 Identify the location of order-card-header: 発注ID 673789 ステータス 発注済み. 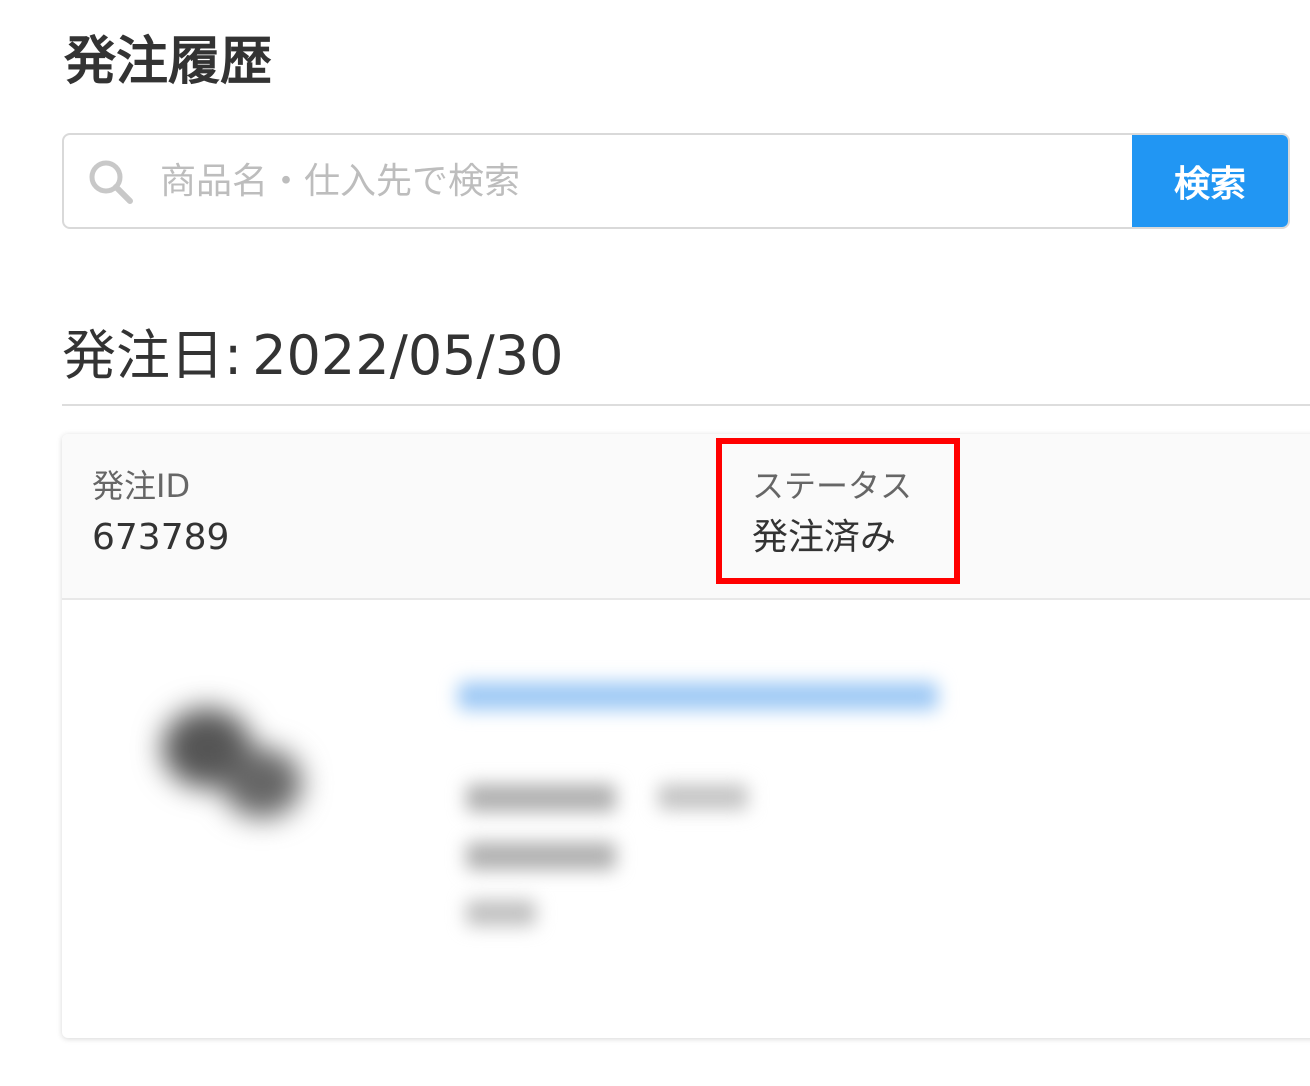
(686, 517).